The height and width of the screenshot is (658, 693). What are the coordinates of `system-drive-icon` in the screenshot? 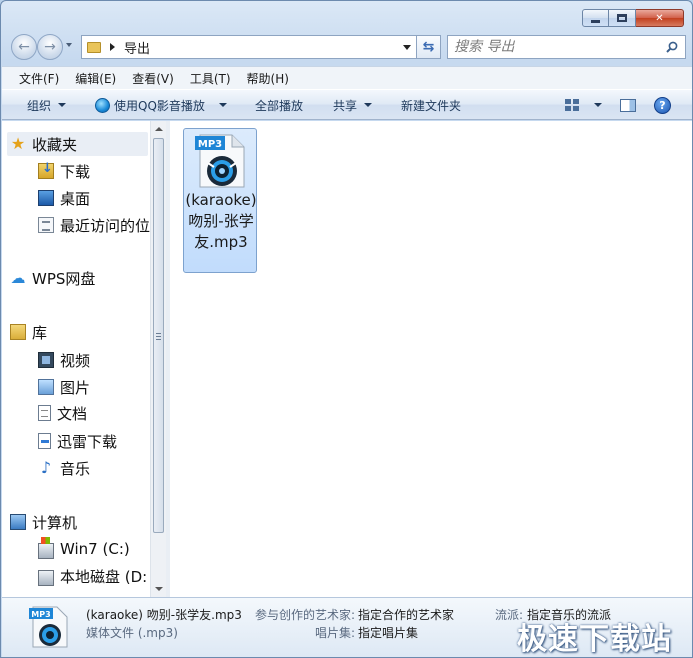 It's located at (46, 548).